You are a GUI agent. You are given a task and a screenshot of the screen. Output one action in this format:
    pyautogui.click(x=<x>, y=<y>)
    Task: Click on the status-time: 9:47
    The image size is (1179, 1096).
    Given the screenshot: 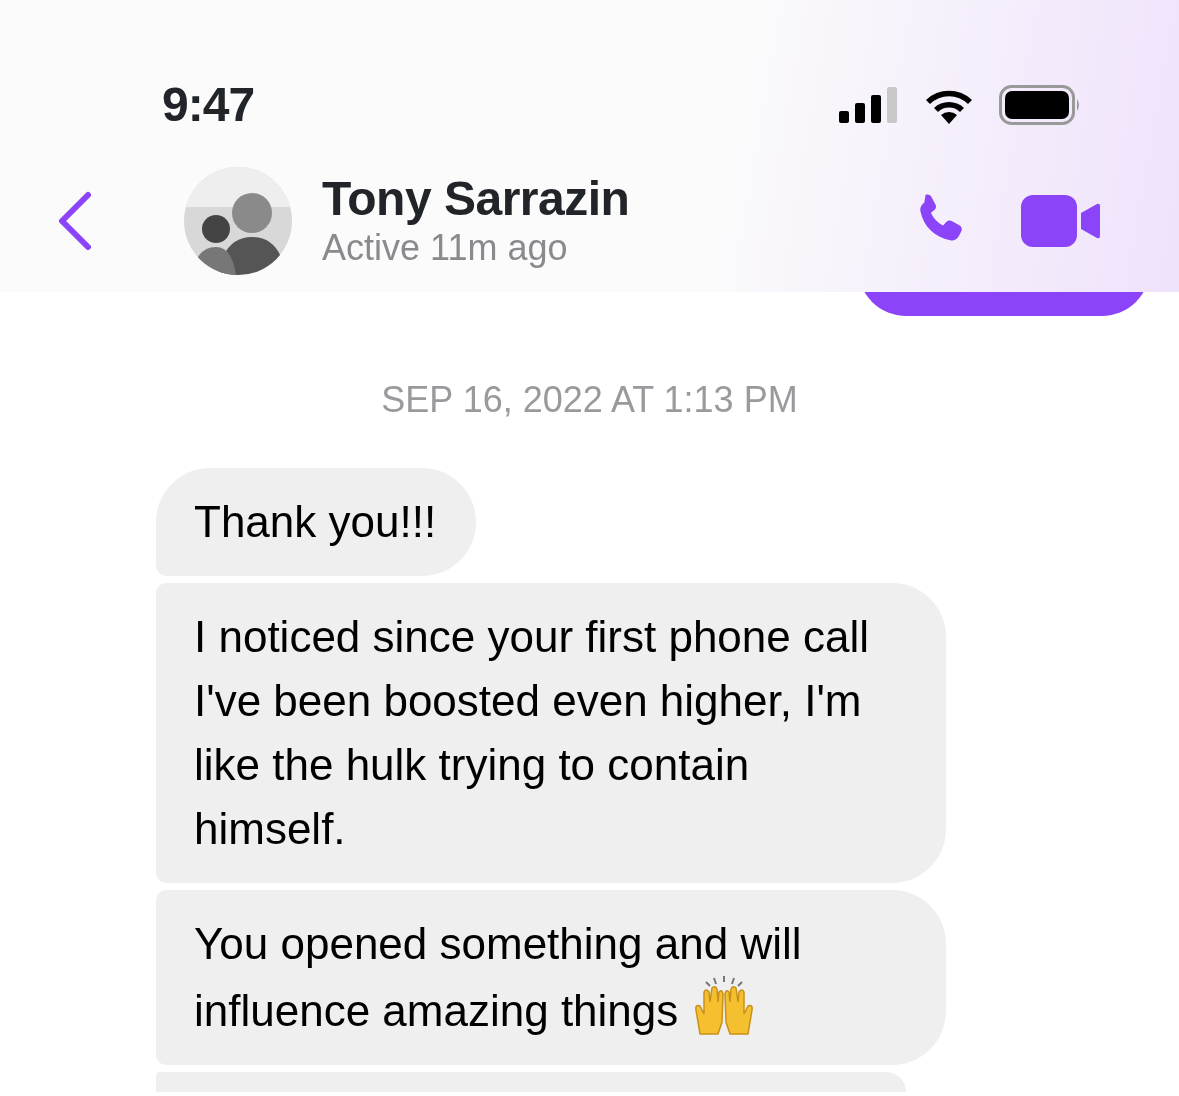 What is the action you would take?
    pyautogui.click(x=208, y=105)
    